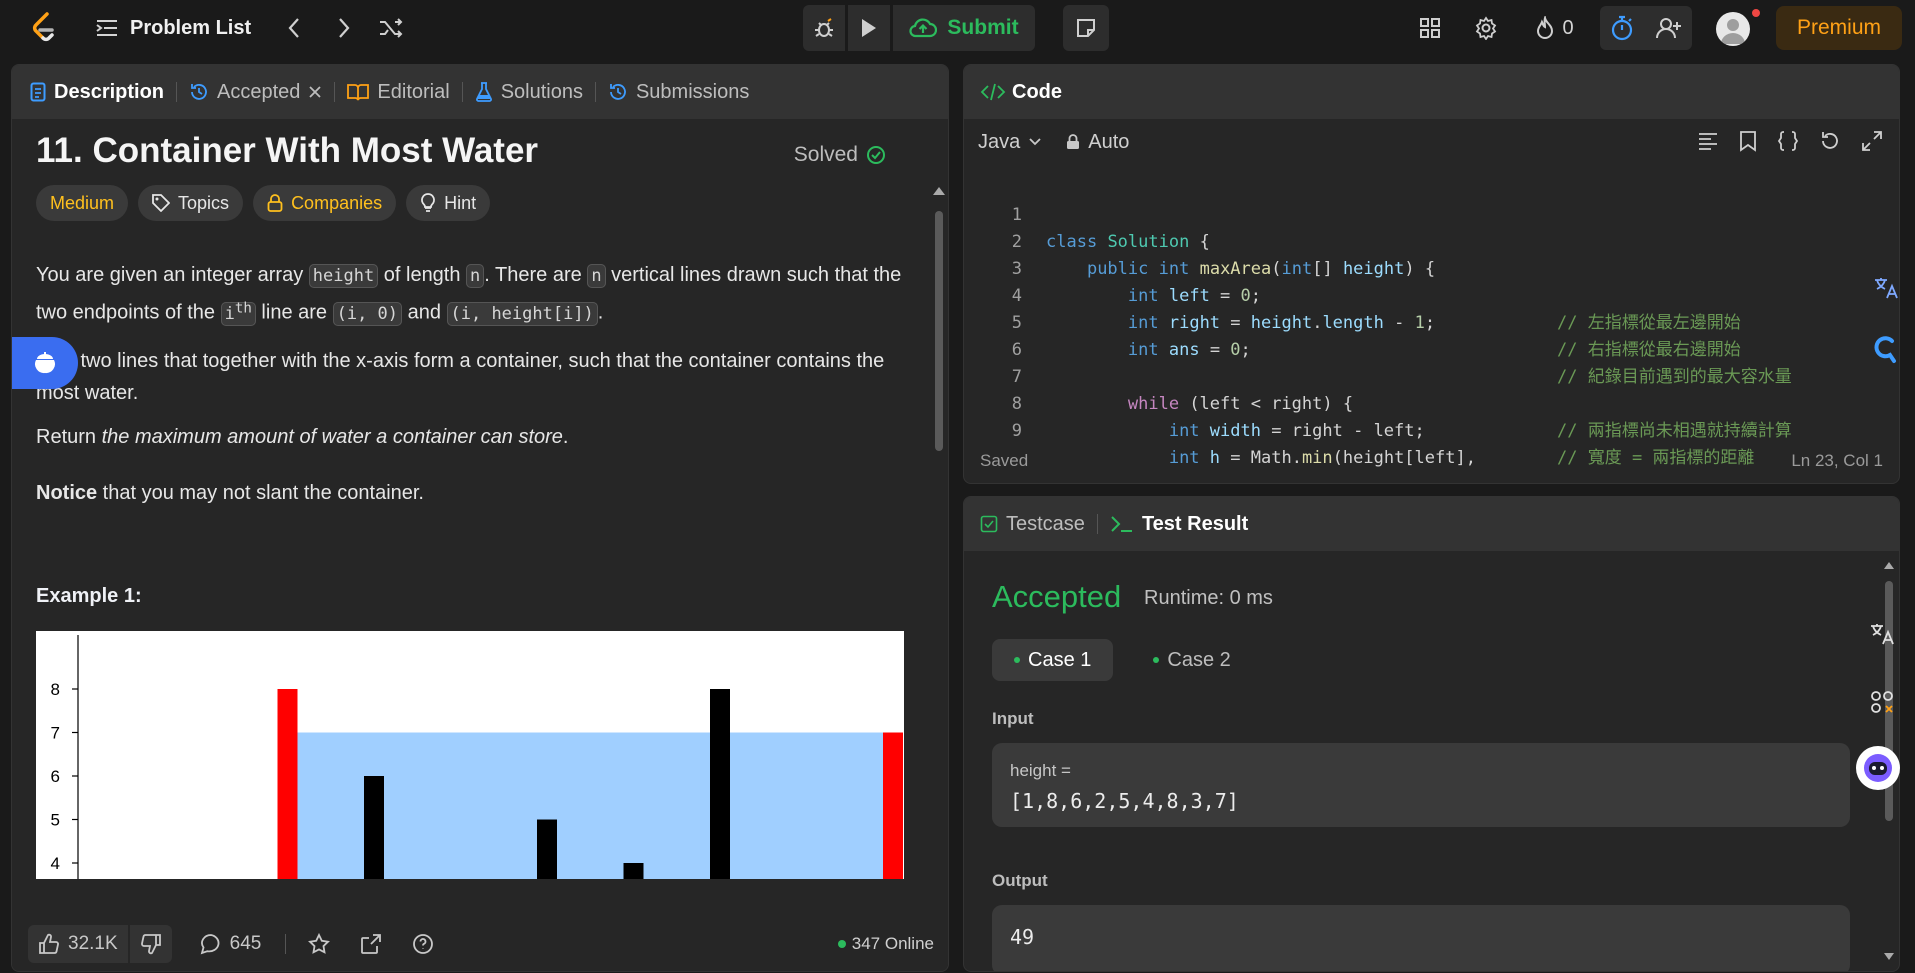  I want to click on tab-test-result-label: Test Result, so click(1195, 523).